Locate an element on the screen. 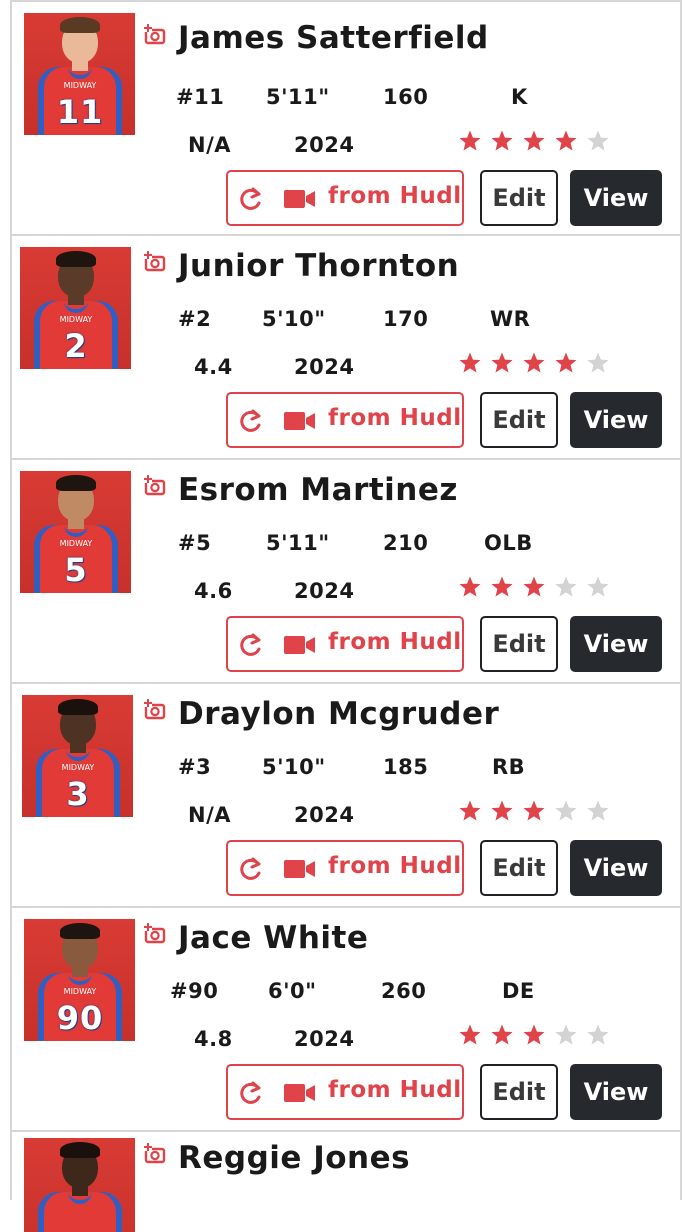 The width and height of the screenshot is (694, 1232). player-forty: 4.4 is located at coordinates (213, 367).